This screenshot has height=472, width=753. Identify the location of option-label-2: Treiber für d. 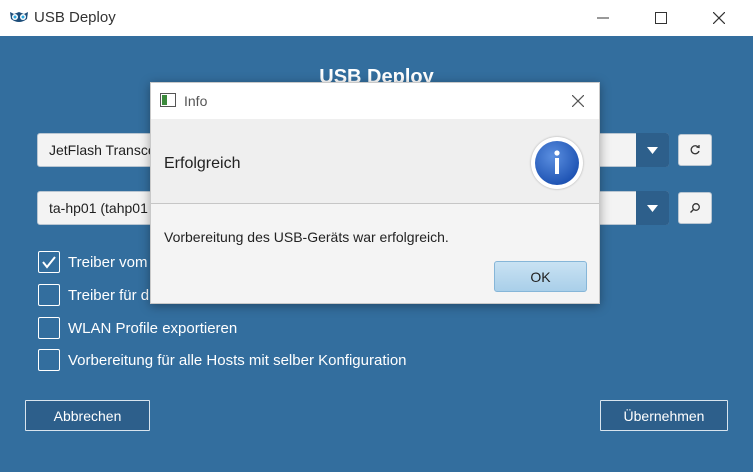
(109, 295).